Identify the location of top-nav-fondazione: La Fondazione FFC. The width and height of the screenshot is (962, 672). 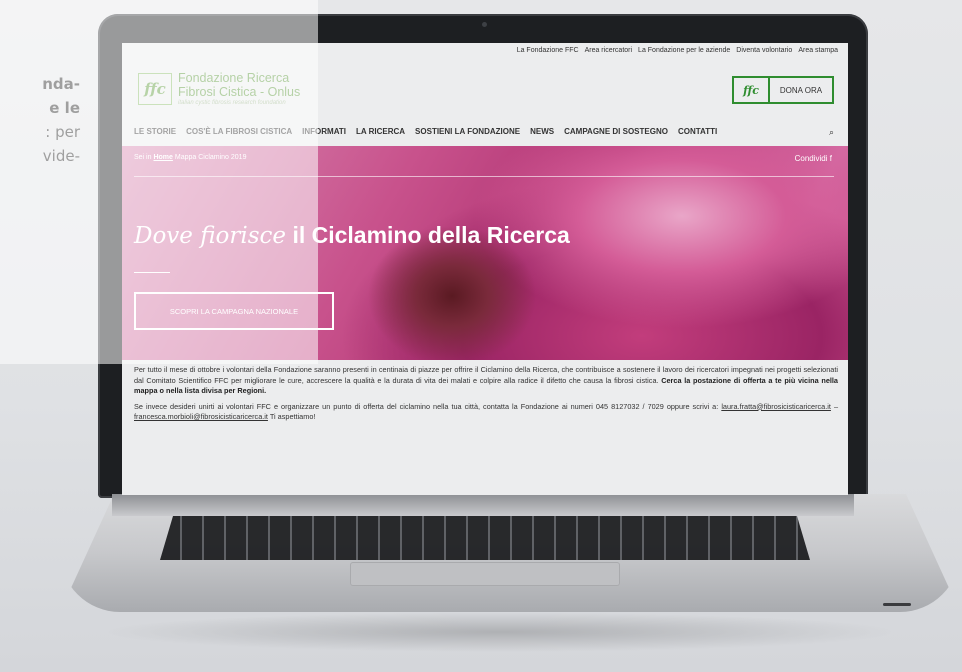
(548, 50).